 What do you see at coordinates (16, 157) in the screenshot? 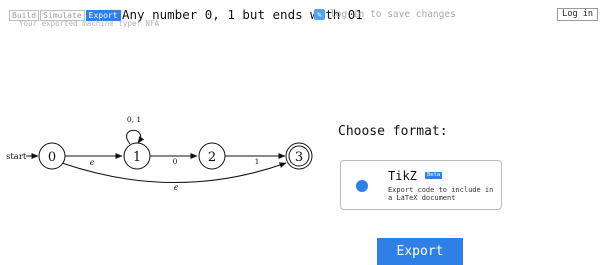
I see `start-label: start` at bounding box center [16, 157].